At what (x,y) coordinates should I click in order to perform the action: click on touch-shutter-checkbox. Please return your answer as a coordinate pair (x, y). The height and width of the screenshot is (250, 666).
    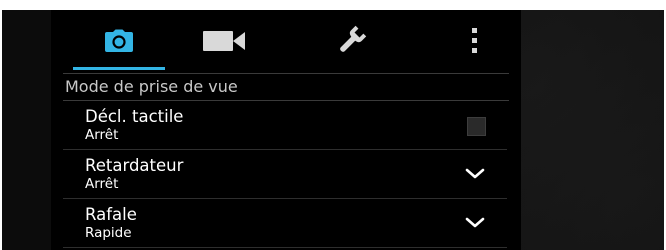
    Looking at the image, I should click on (476, 126).